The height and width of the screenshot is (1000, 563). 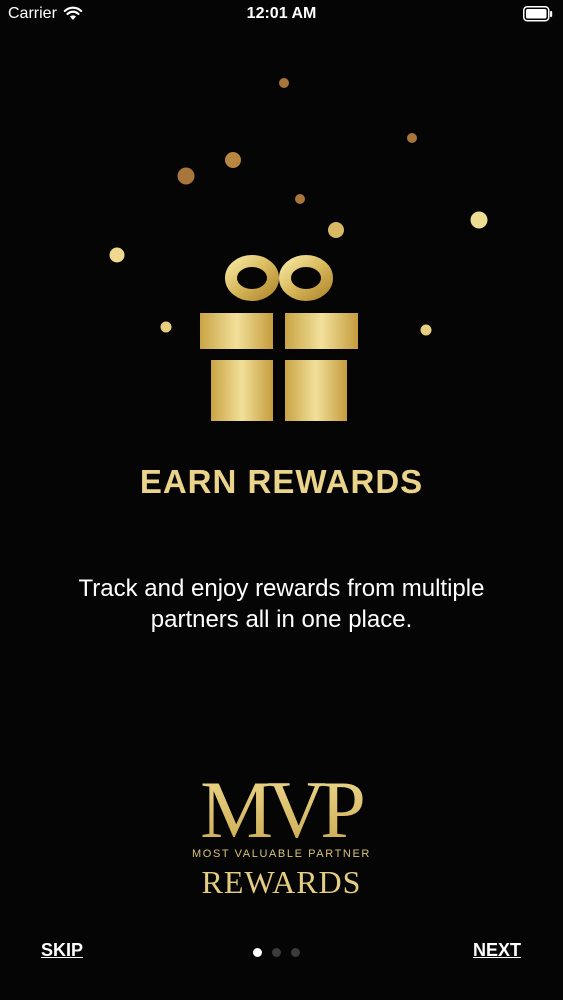 I want to click on onboarding-navigation: SKIP NEXT, so click(x=281, y=953).